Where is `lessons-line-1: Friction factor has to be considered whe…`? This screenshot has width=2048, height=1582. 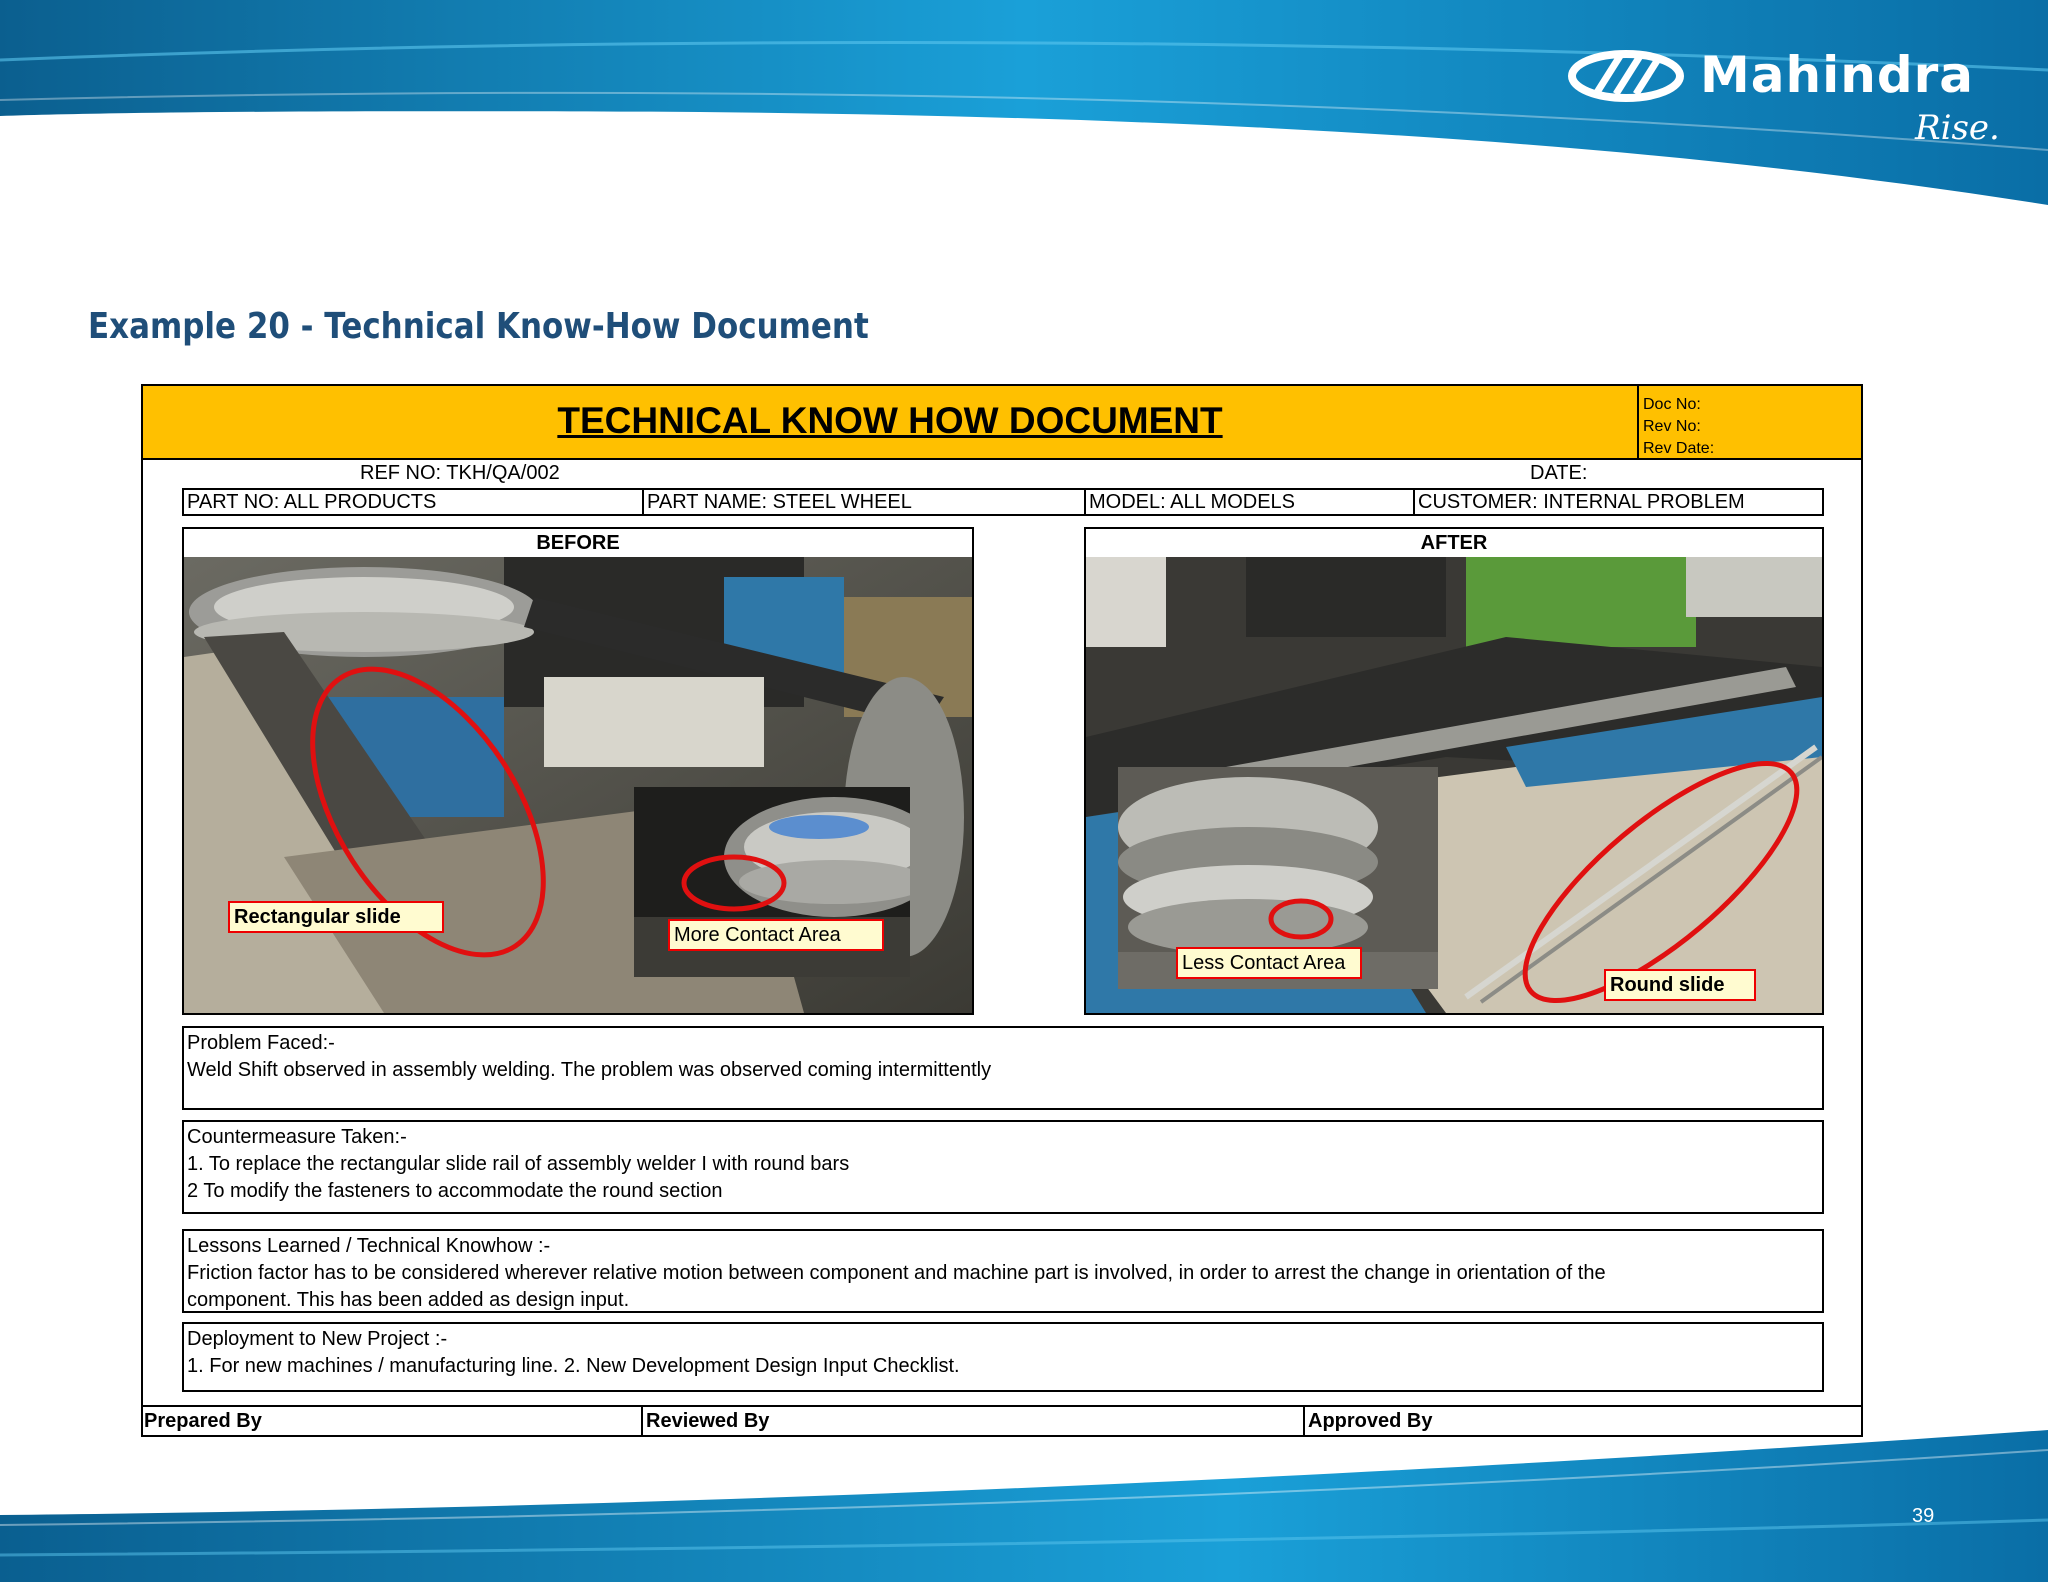
lessons-line-1: Friction factor has to be considered whe… is located at coordinates (896, 1273).